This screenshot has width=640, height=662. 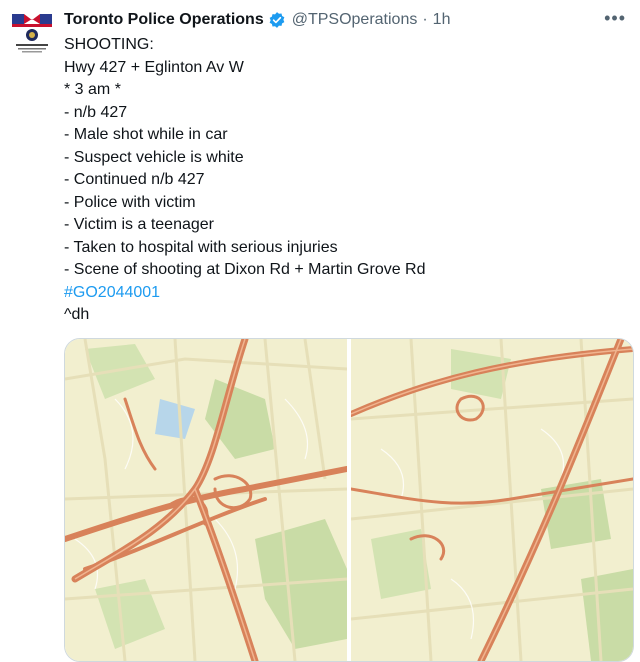 What do you see at coordinates (442, 20) in the screenshot?
I see `timestamp: 1h` at bounding box center [442, 20].